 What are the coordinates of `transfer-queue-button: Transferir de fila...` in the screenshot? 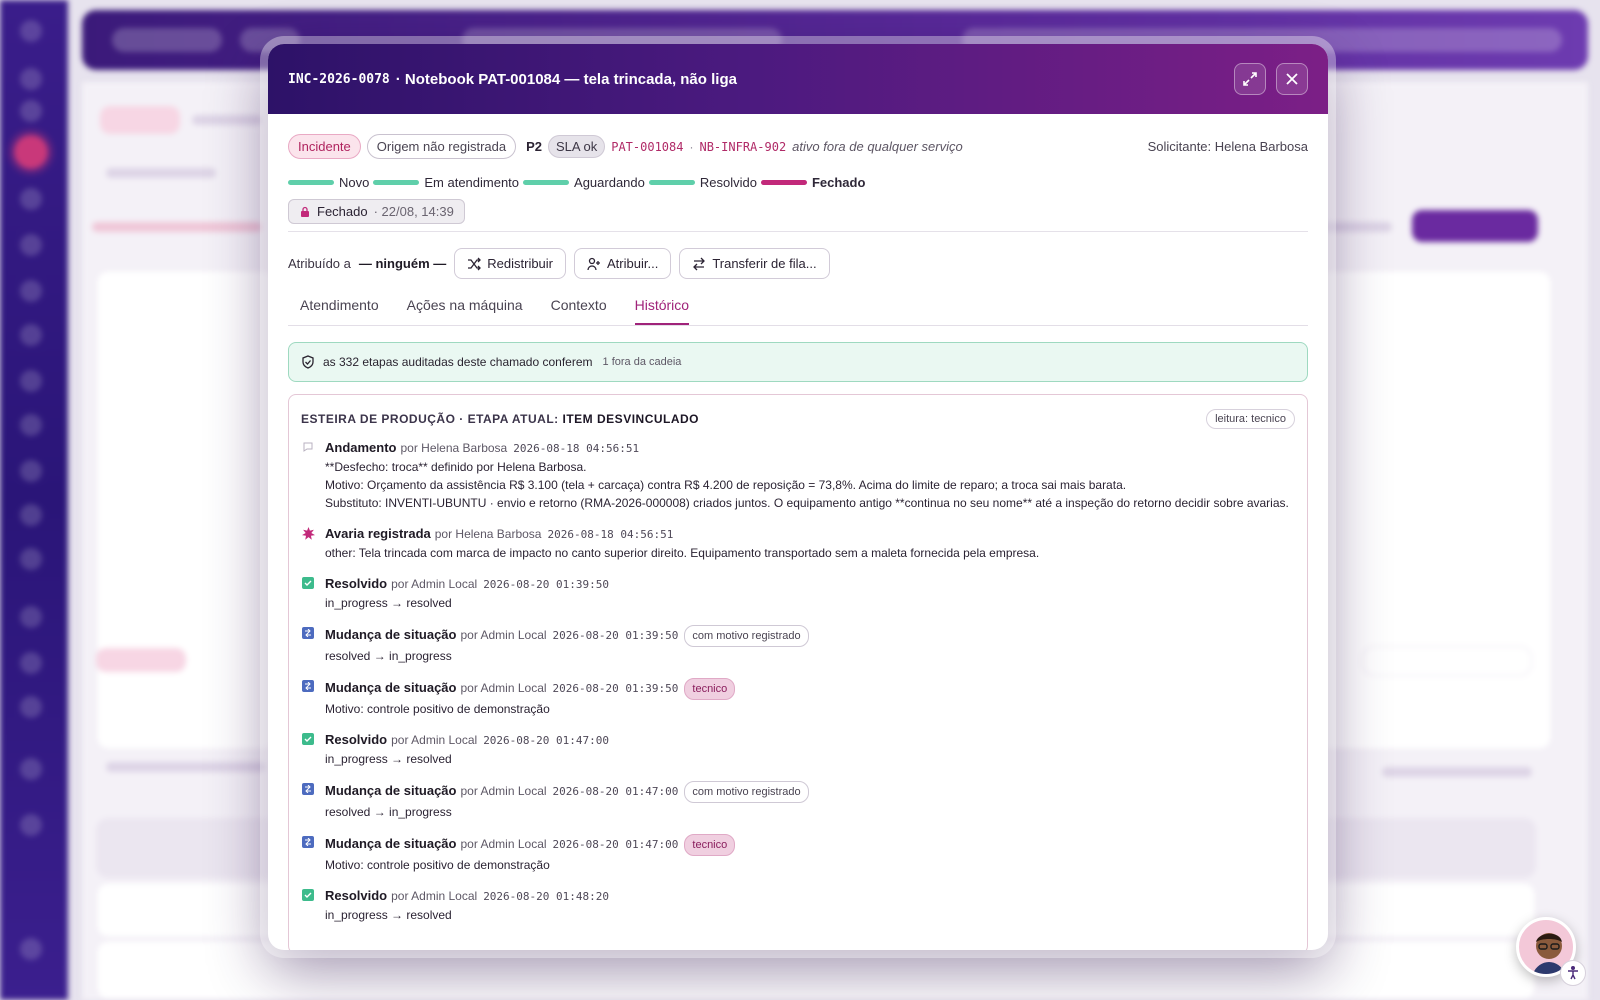 It's located at (754, 263).